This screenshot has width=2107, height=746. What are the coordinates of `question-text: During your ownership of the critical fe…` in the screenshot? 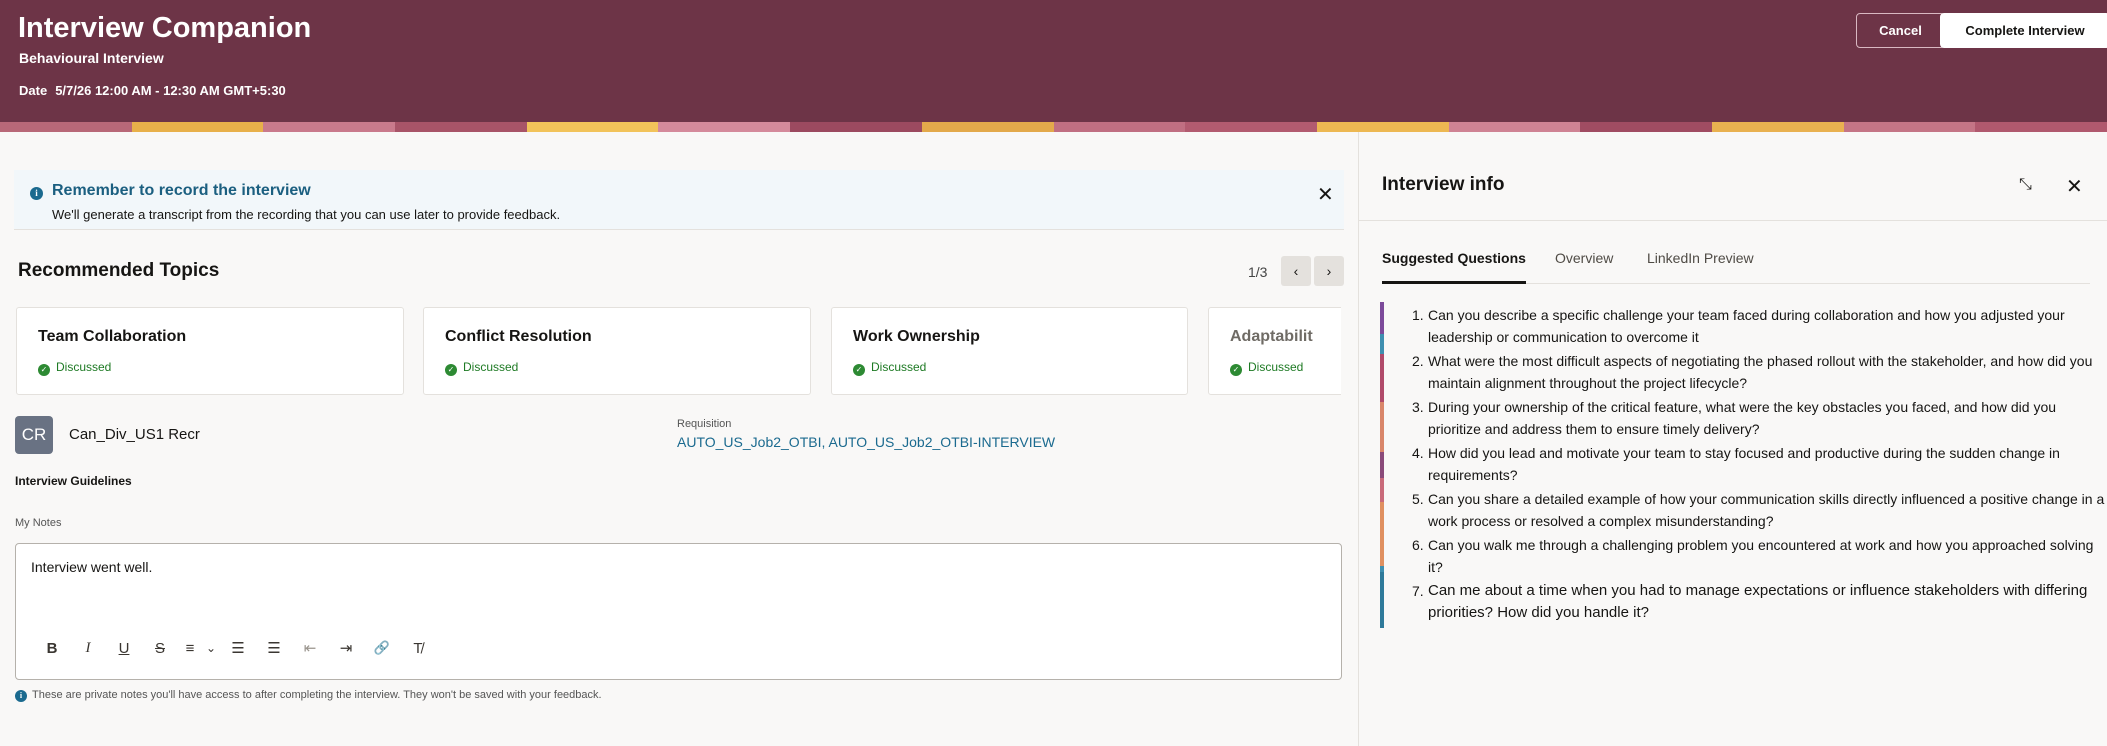 It's located at (1742, 418).